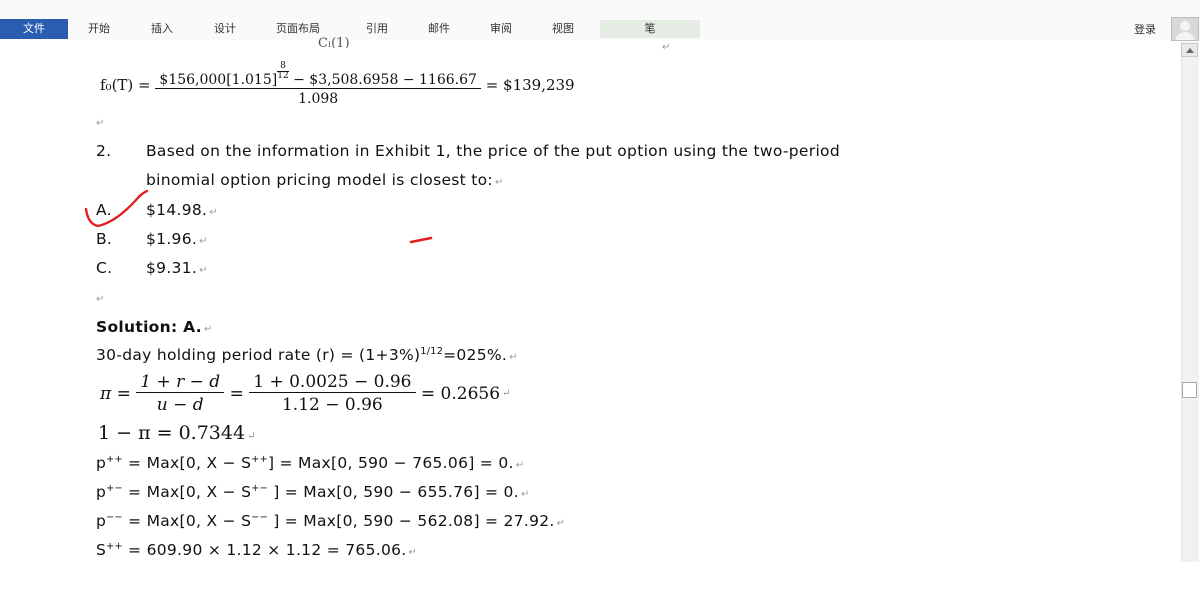  I want to click on pi-denominator-numeric: 1.12 − 0.96, so click(332, 403).